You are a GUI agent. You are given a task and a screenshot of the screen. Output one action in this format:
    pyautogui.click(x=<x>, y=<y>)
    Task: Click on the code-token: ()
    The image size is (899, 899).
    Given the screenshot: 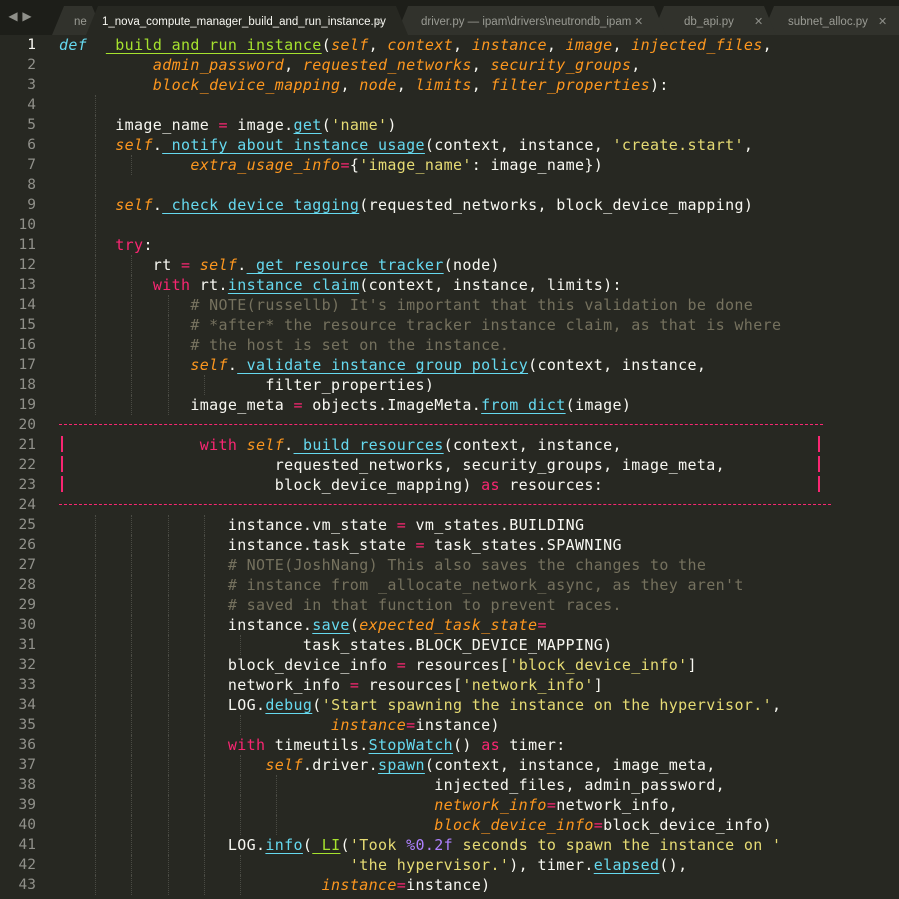 What is the action you would take?
    pyautogui.click(x=467, y=745)
    